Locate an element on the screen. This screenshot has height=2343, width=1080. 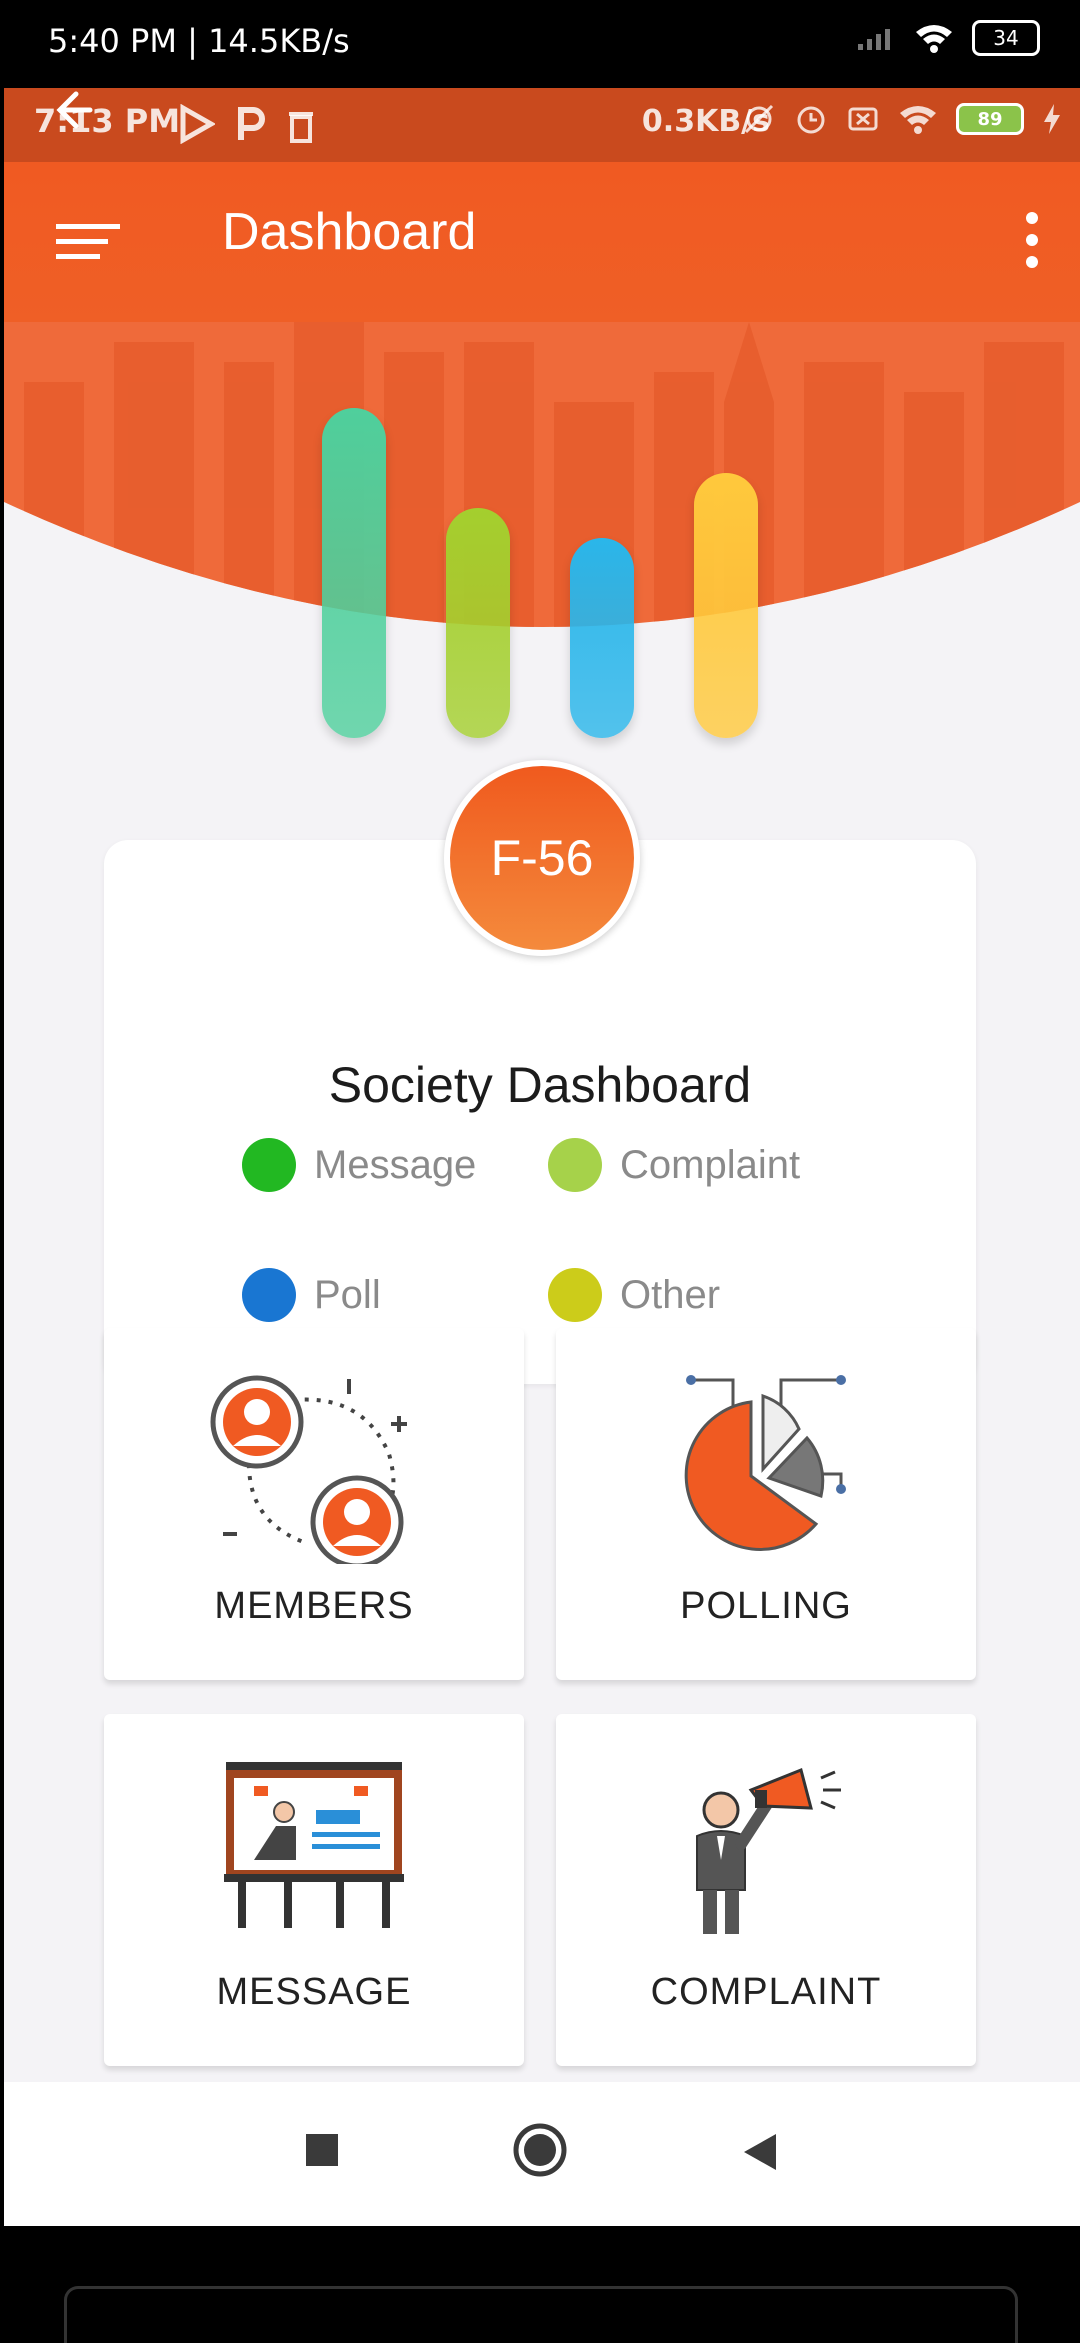
complaint-label: COMPLAINT is located at coordinates (766, 1992).